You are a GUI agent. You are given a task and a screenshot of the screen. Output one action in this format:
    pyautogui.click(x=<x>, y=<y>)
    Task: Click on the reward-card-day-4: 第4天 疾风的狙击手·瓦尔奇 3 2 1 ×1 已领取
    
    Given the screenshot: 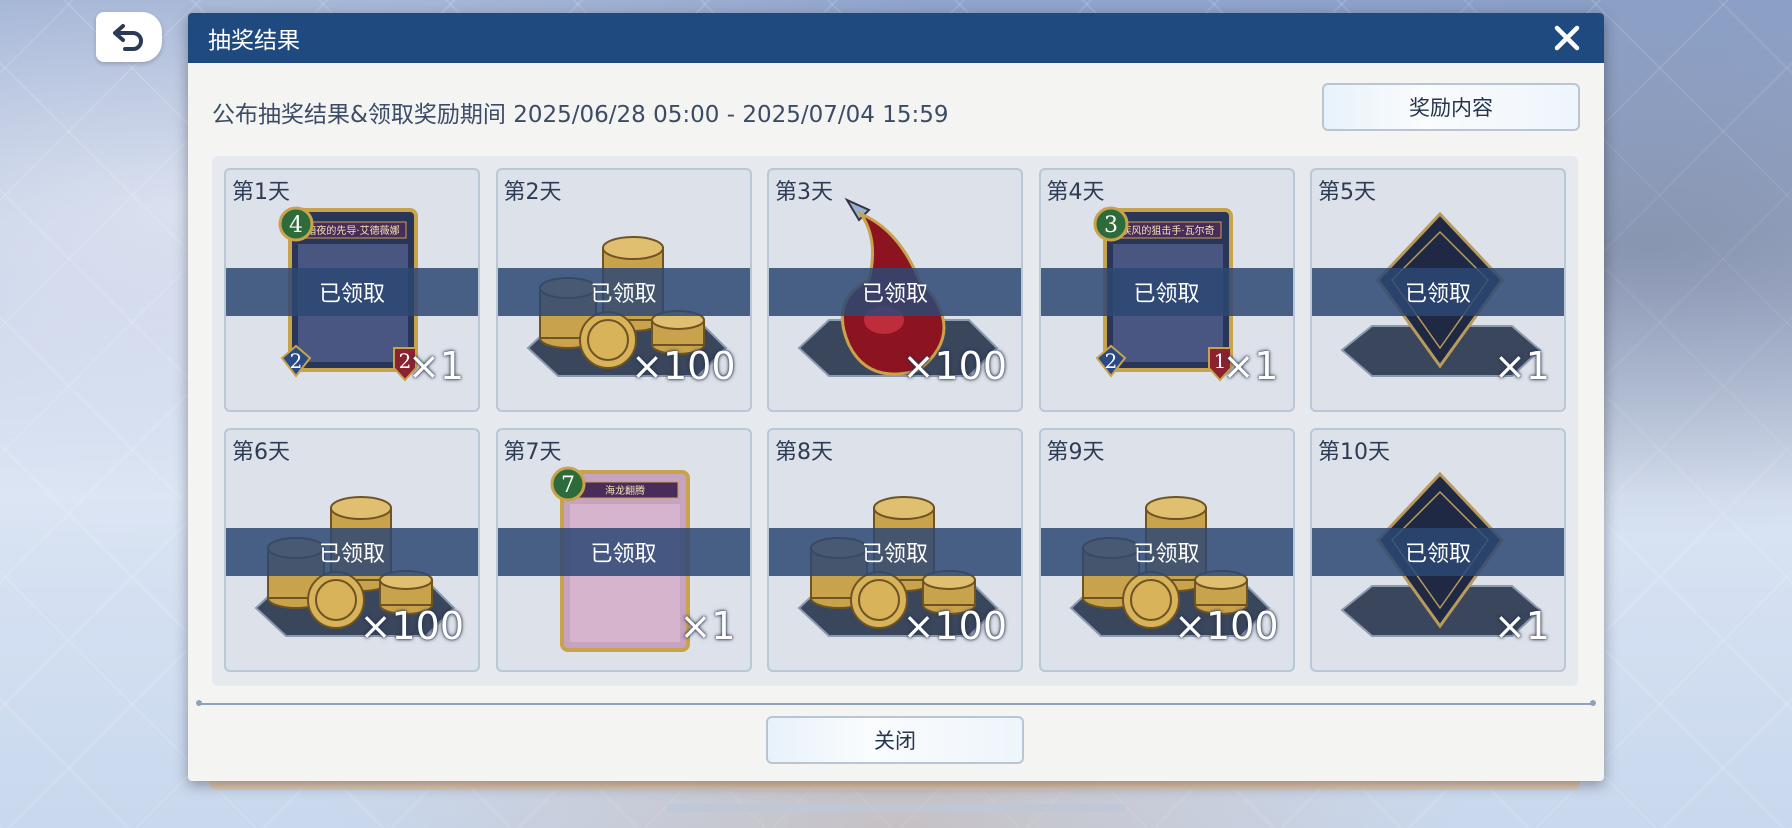 What is the action you would take?
    pyautogui.click(x=1166, y=290)
    